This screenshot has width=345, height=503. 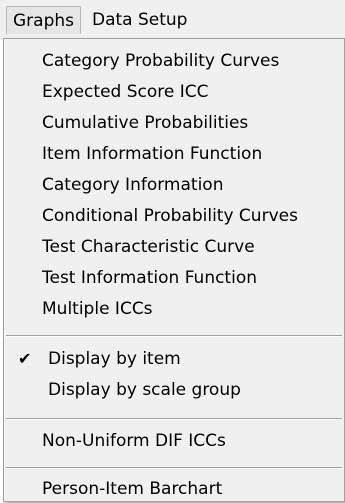 I want to click on menu-graphs: Graphs, so click(x=44, y=20).